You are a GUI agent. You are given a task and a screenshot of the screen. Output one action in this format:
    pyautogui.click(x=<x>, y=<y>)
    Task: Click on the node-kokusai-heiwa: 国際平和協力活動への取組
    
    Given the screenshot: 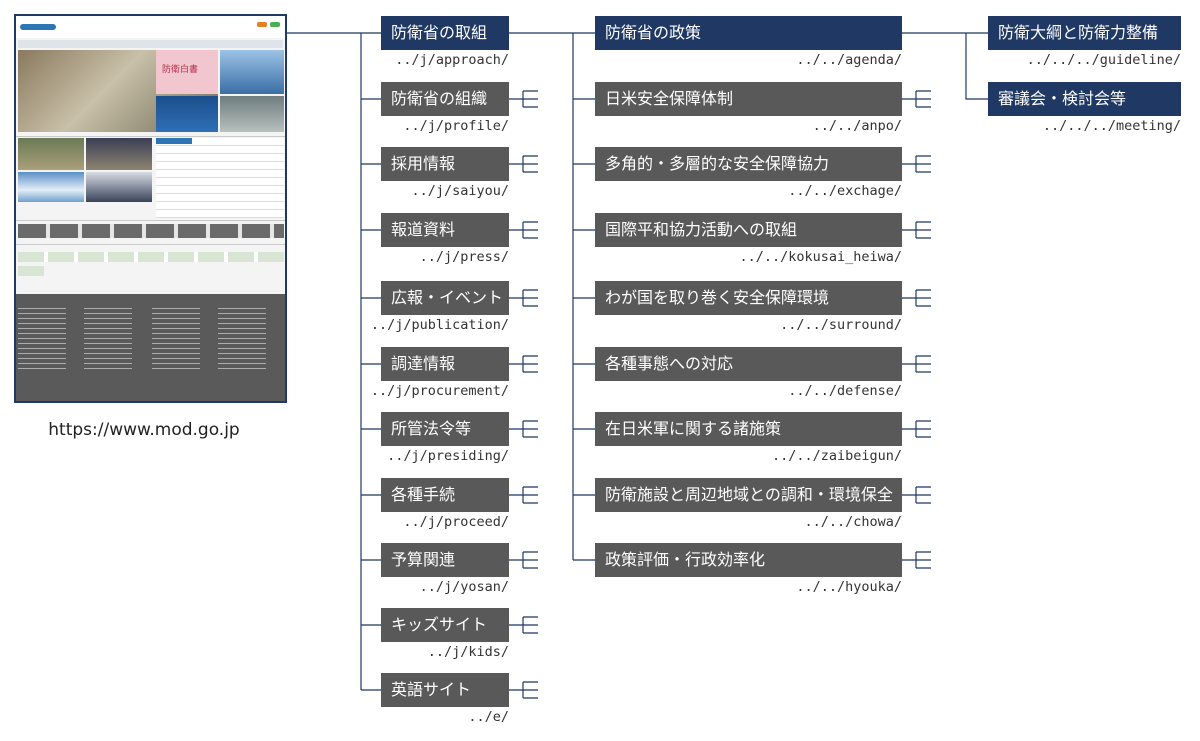 What is the action you would take?
    pyautogui.click(x=748, y=230)
    